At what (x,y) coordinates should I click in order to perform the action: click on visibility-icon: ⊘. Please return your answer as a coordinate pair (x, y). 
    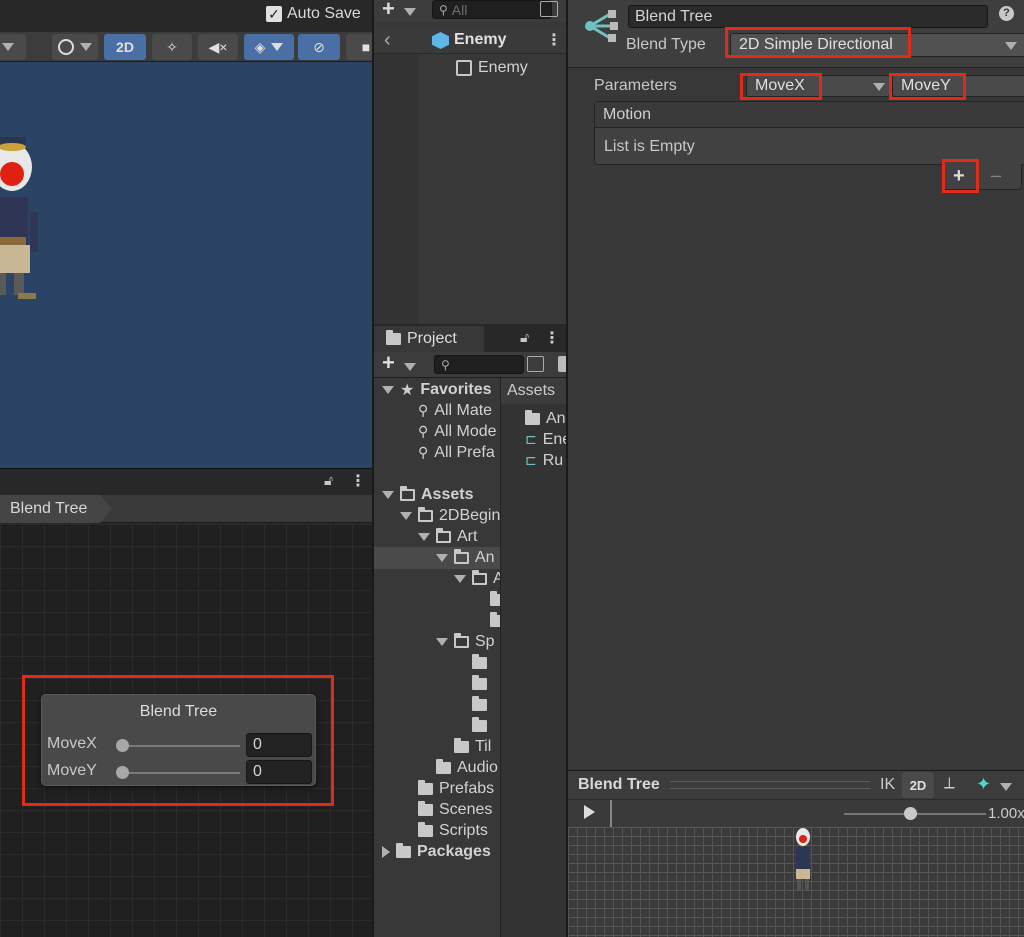
    Looking at the image, I should click on (319, 47).